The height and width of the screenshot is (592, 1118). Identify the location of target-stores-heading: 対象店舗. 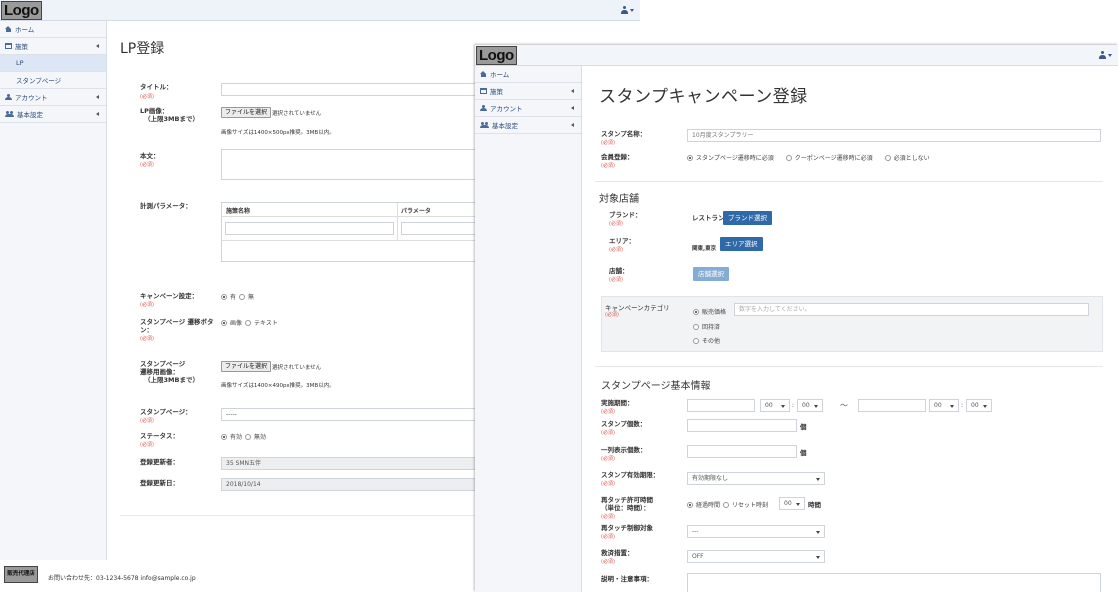
(619, 199).